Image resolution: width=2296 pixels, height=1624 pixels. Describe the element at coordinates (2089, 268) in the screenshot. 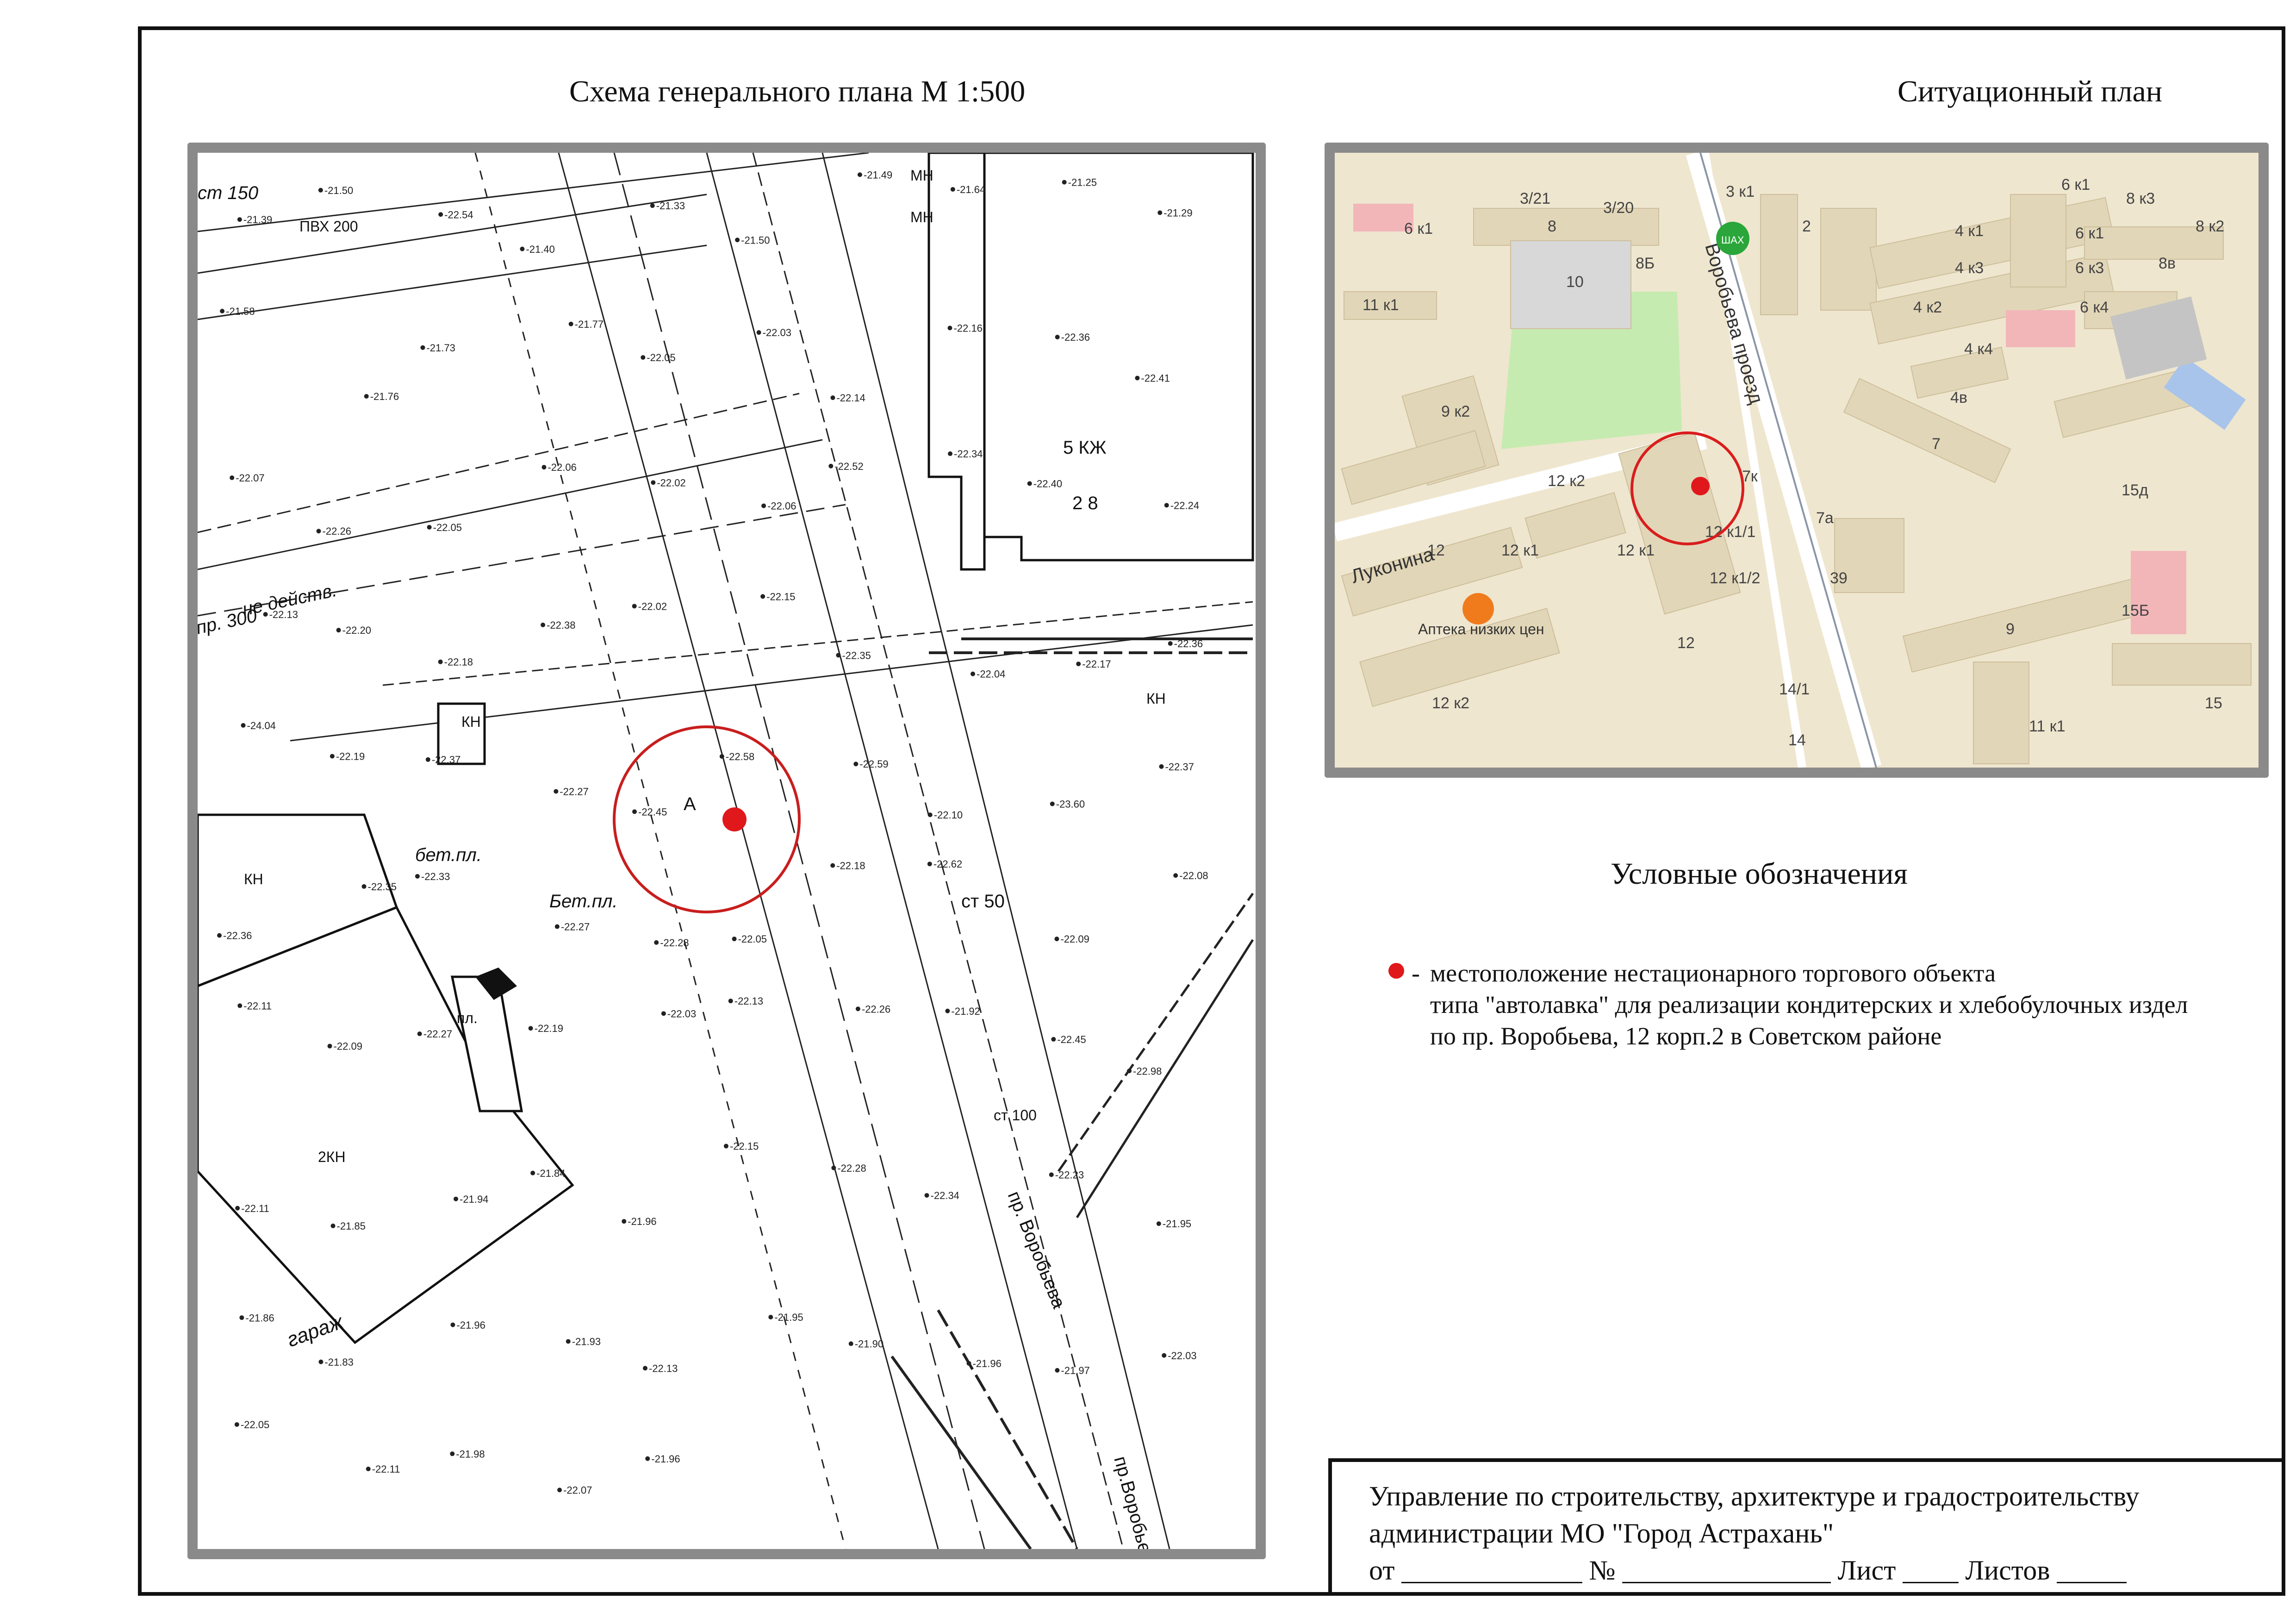

I see `map-label: 6 к3` at that location.